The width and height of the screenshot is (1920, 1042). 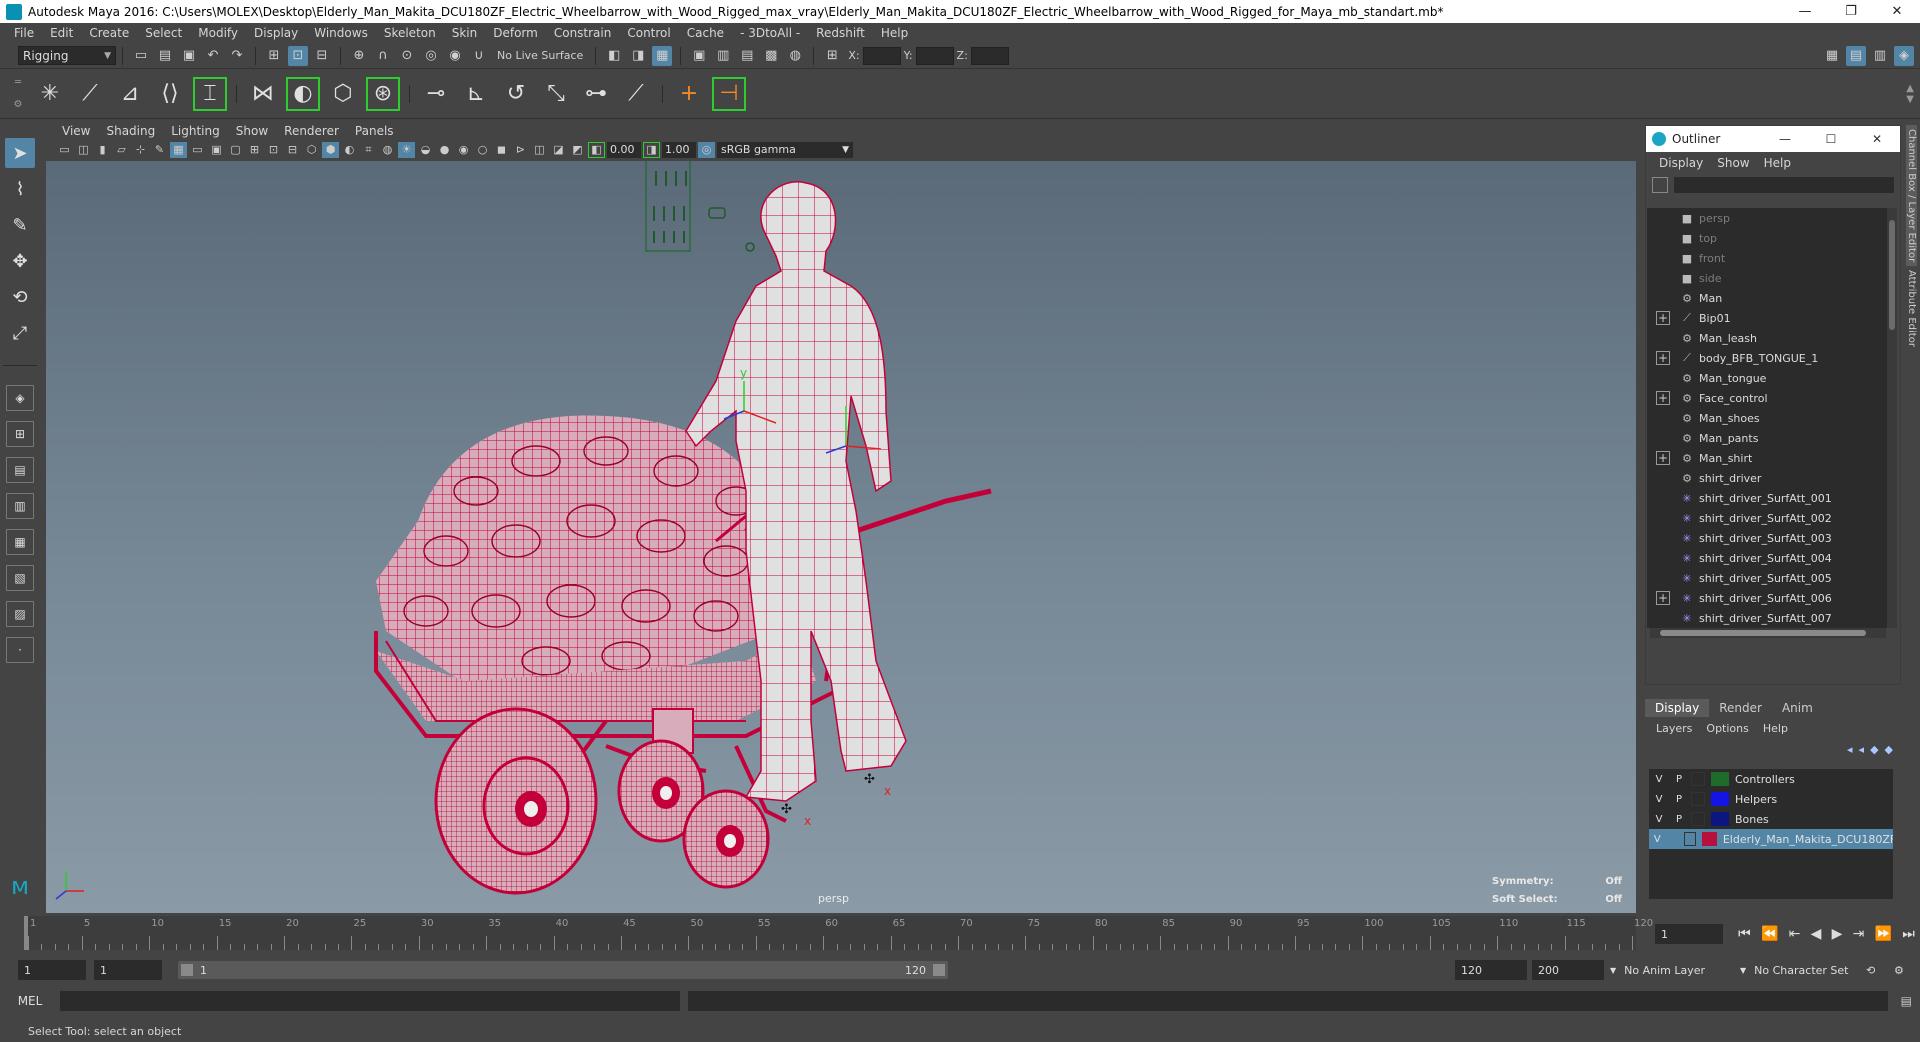 What do you see at coordinates (1874, 749) in the screenshot?
I see `new-layer-icon: ◆` at bounding box center [1874, 749].